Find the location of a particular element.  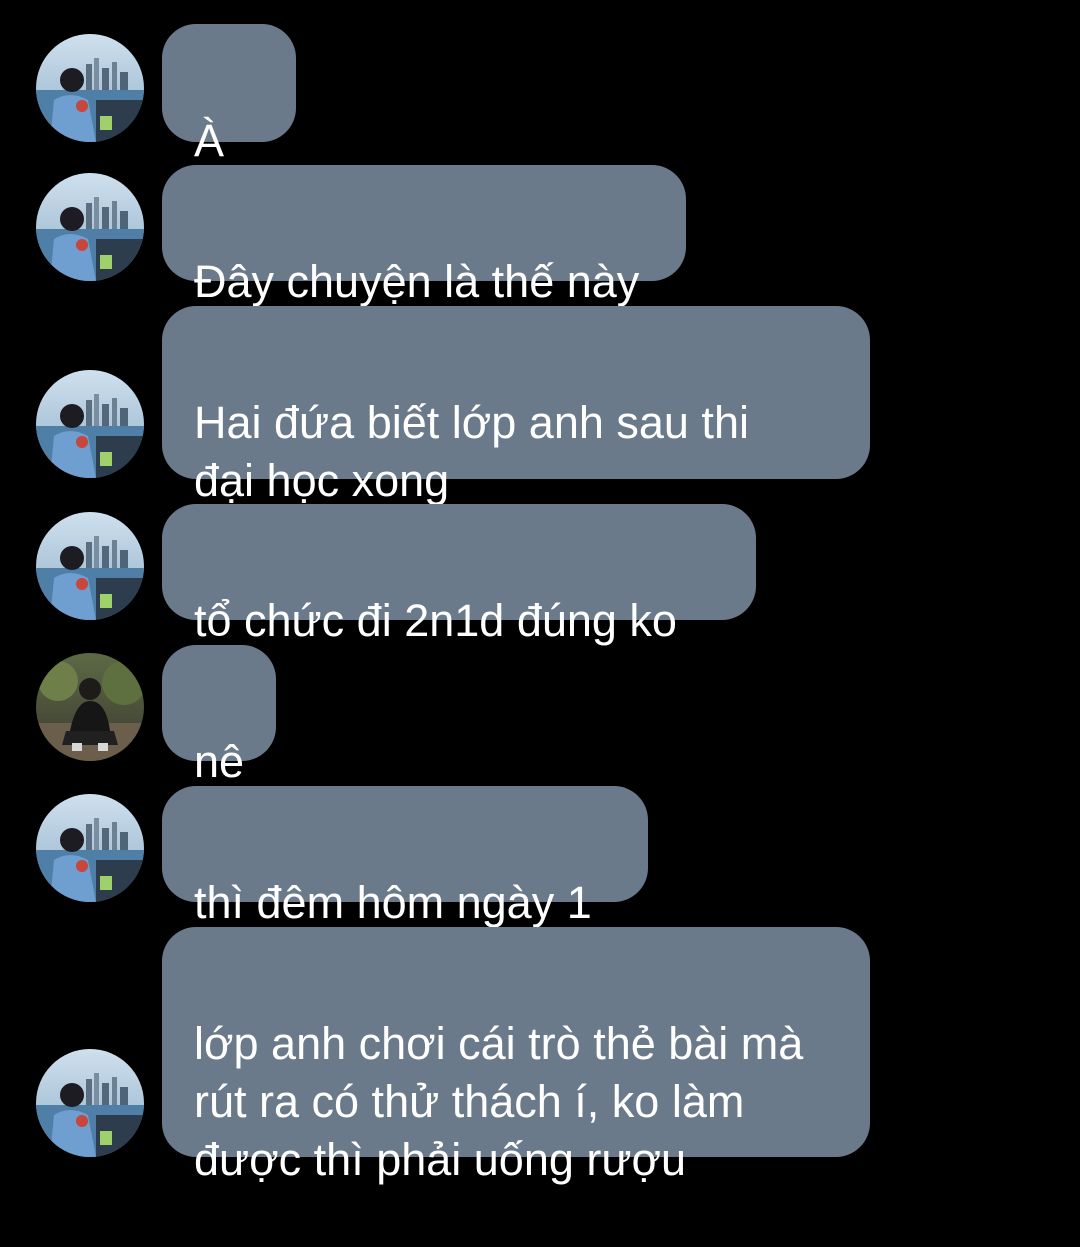

message-bubble: tổ chức đi 2n1d đúng ko is located at coordinates (459, 575).